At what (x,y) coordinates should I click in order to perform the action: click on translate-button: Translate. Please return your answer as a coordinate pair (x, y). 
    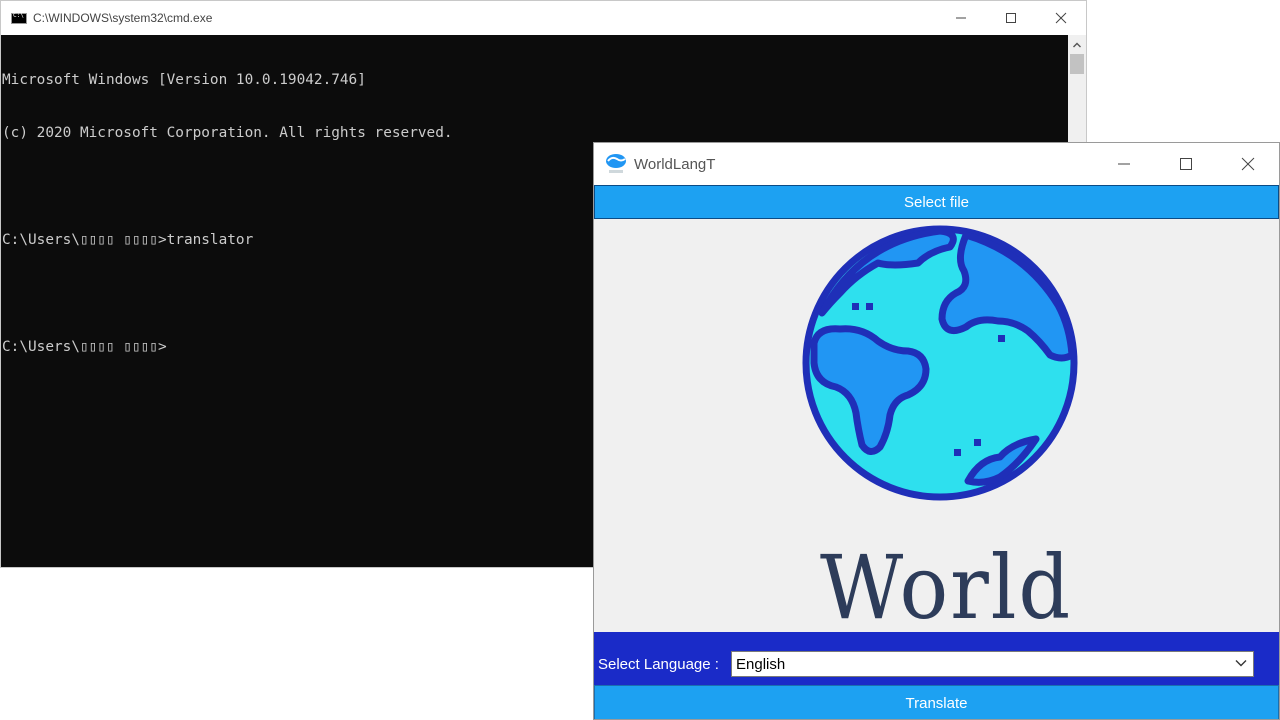
    Looking at the image, I should click on (936, 702).